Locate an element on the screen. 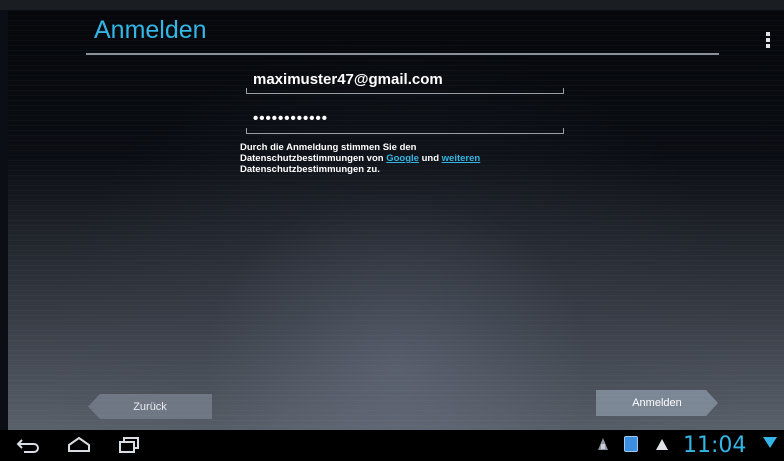 Image resolution: width=784 pixels, height=461 pixels. overflow-menu-icon is located at coordinates (768, 42).